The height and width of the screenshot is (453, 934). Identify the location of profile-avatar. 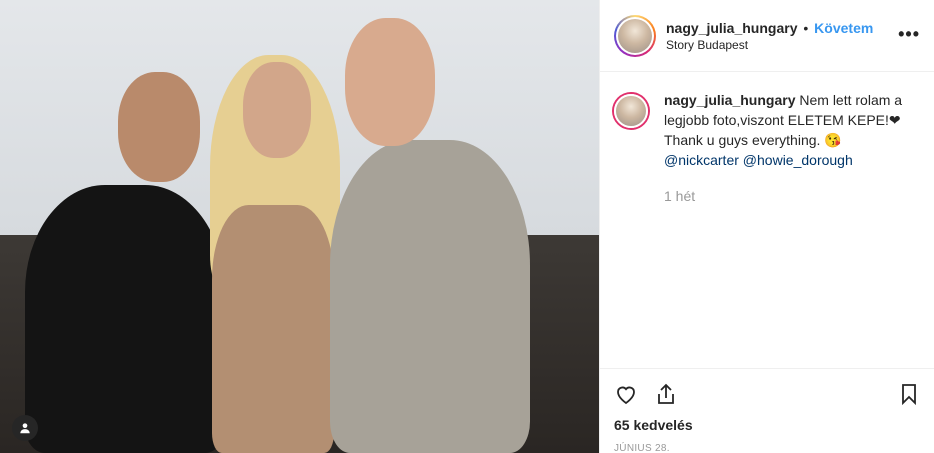
(635, 35).